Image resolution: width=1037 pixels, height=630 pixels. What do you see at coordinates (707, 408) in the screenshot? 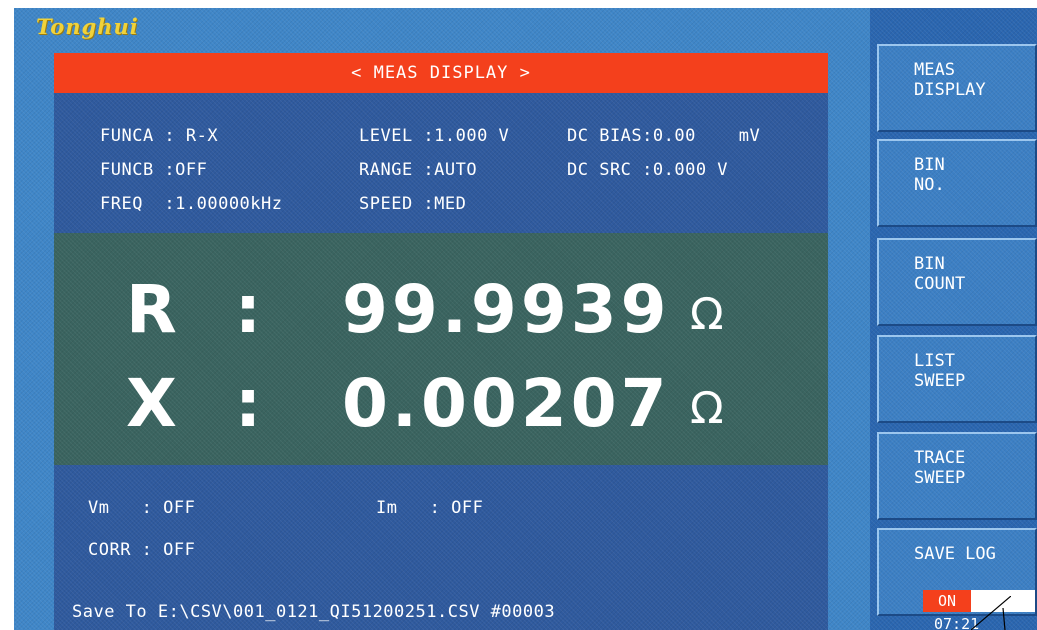
I see `secondary-unit: Ω` at bounding box center [707, 408].